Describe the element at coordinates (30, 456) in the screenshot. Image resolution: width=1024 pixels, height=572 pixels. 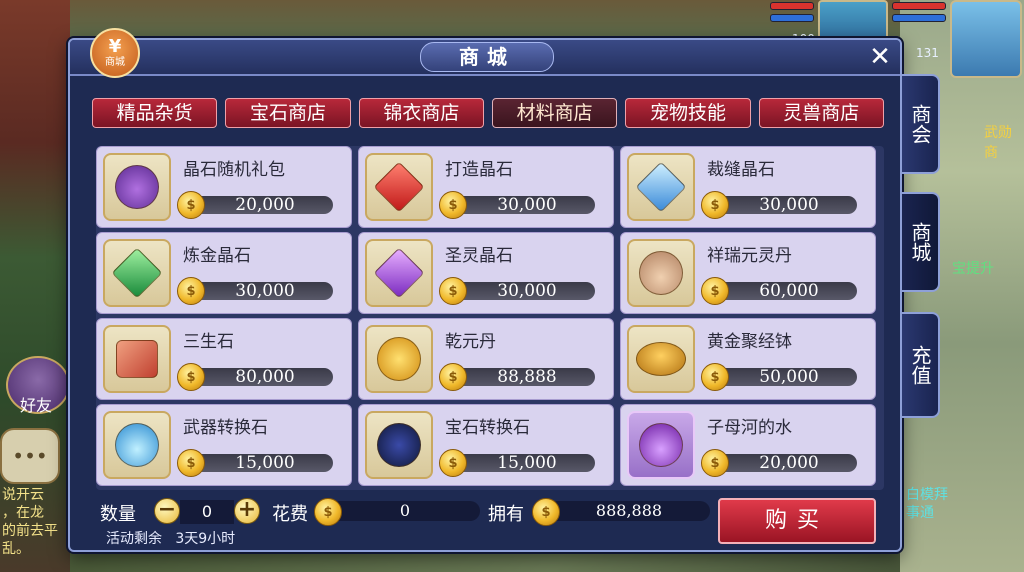
I see `chat-bubble-icon: •••` at that location.